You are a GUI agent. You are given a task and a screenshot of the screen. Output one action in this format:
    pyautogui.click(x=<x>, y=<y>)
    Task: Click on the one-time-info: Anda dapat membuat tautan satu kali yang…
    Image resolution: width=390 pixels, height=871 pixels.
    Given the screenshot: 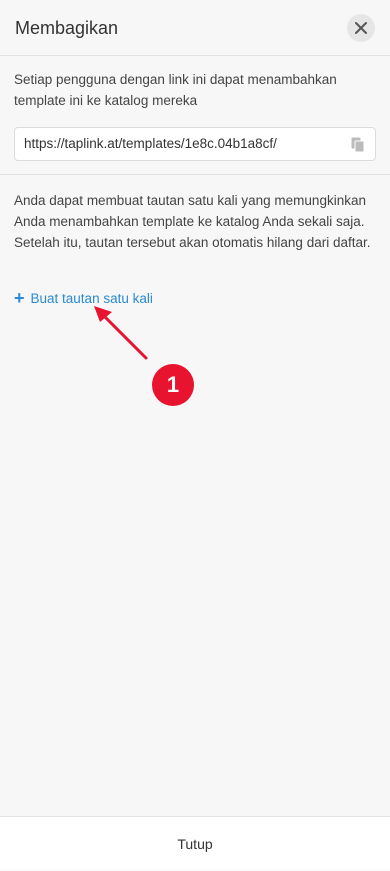 What is the action you would take?
    pyautogui.click(x=192, y=221)
    